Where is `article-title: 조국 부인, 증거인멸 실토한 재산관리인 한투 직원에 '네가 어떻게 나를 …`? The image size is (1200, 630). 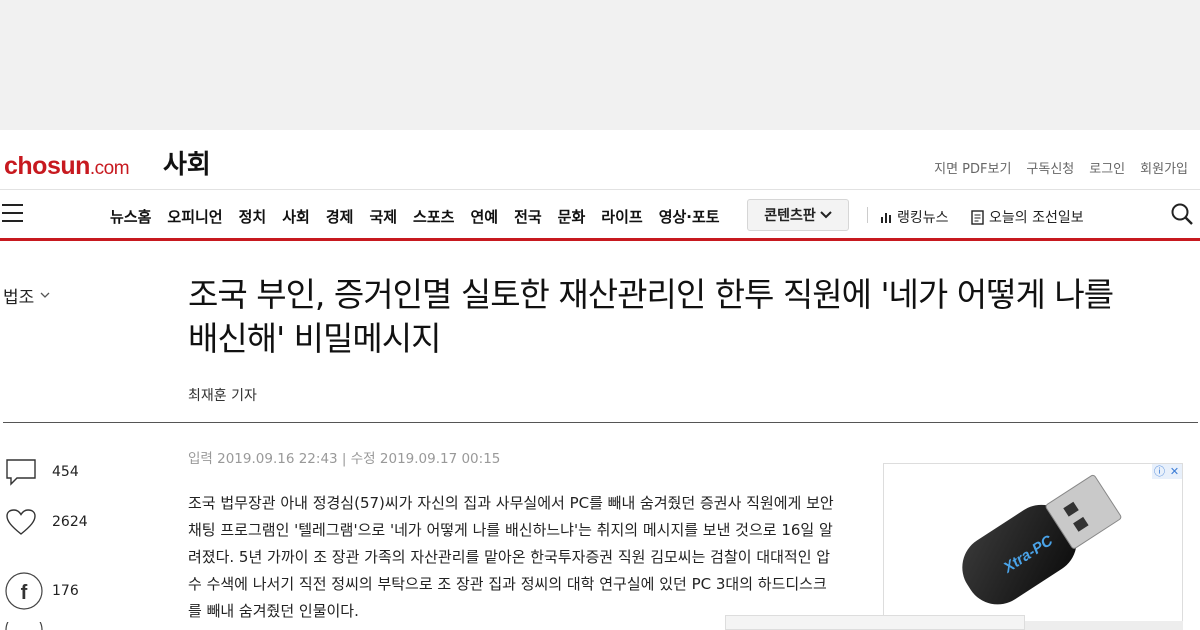
article-title: 조국 부인, 증거인멸 실토한 재산관리인 한투 직원에 '네가 어떻게 나를 … is located at coordinates (651, 316).